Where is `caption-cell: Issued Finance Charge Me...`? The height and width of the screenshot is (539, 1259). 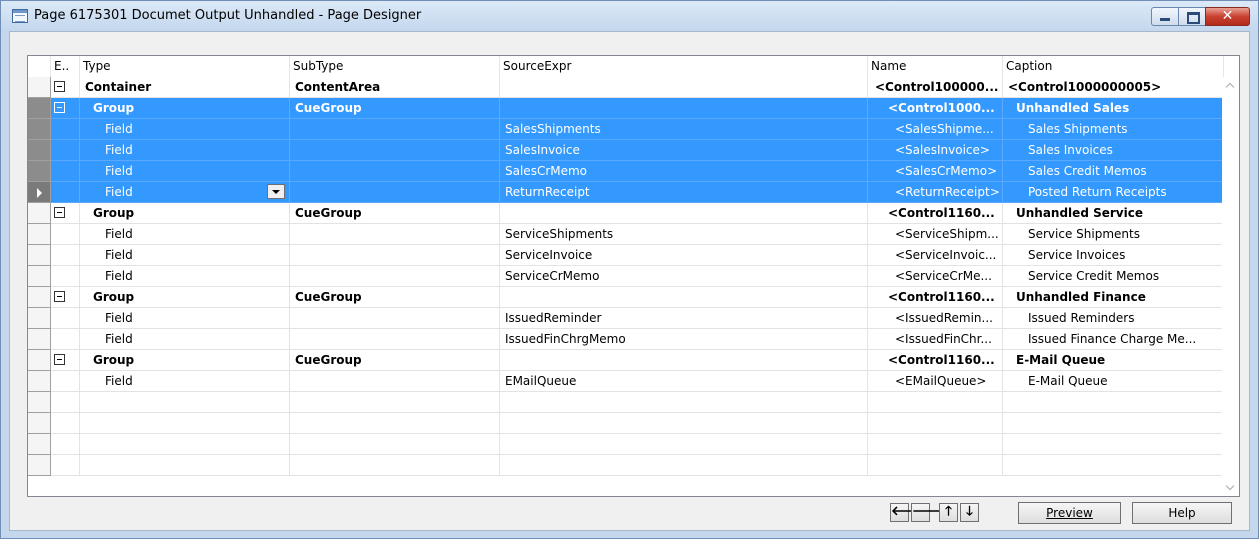
caption-cell: Issued Finance Charge Me... is located at coordinates (1113, 339).